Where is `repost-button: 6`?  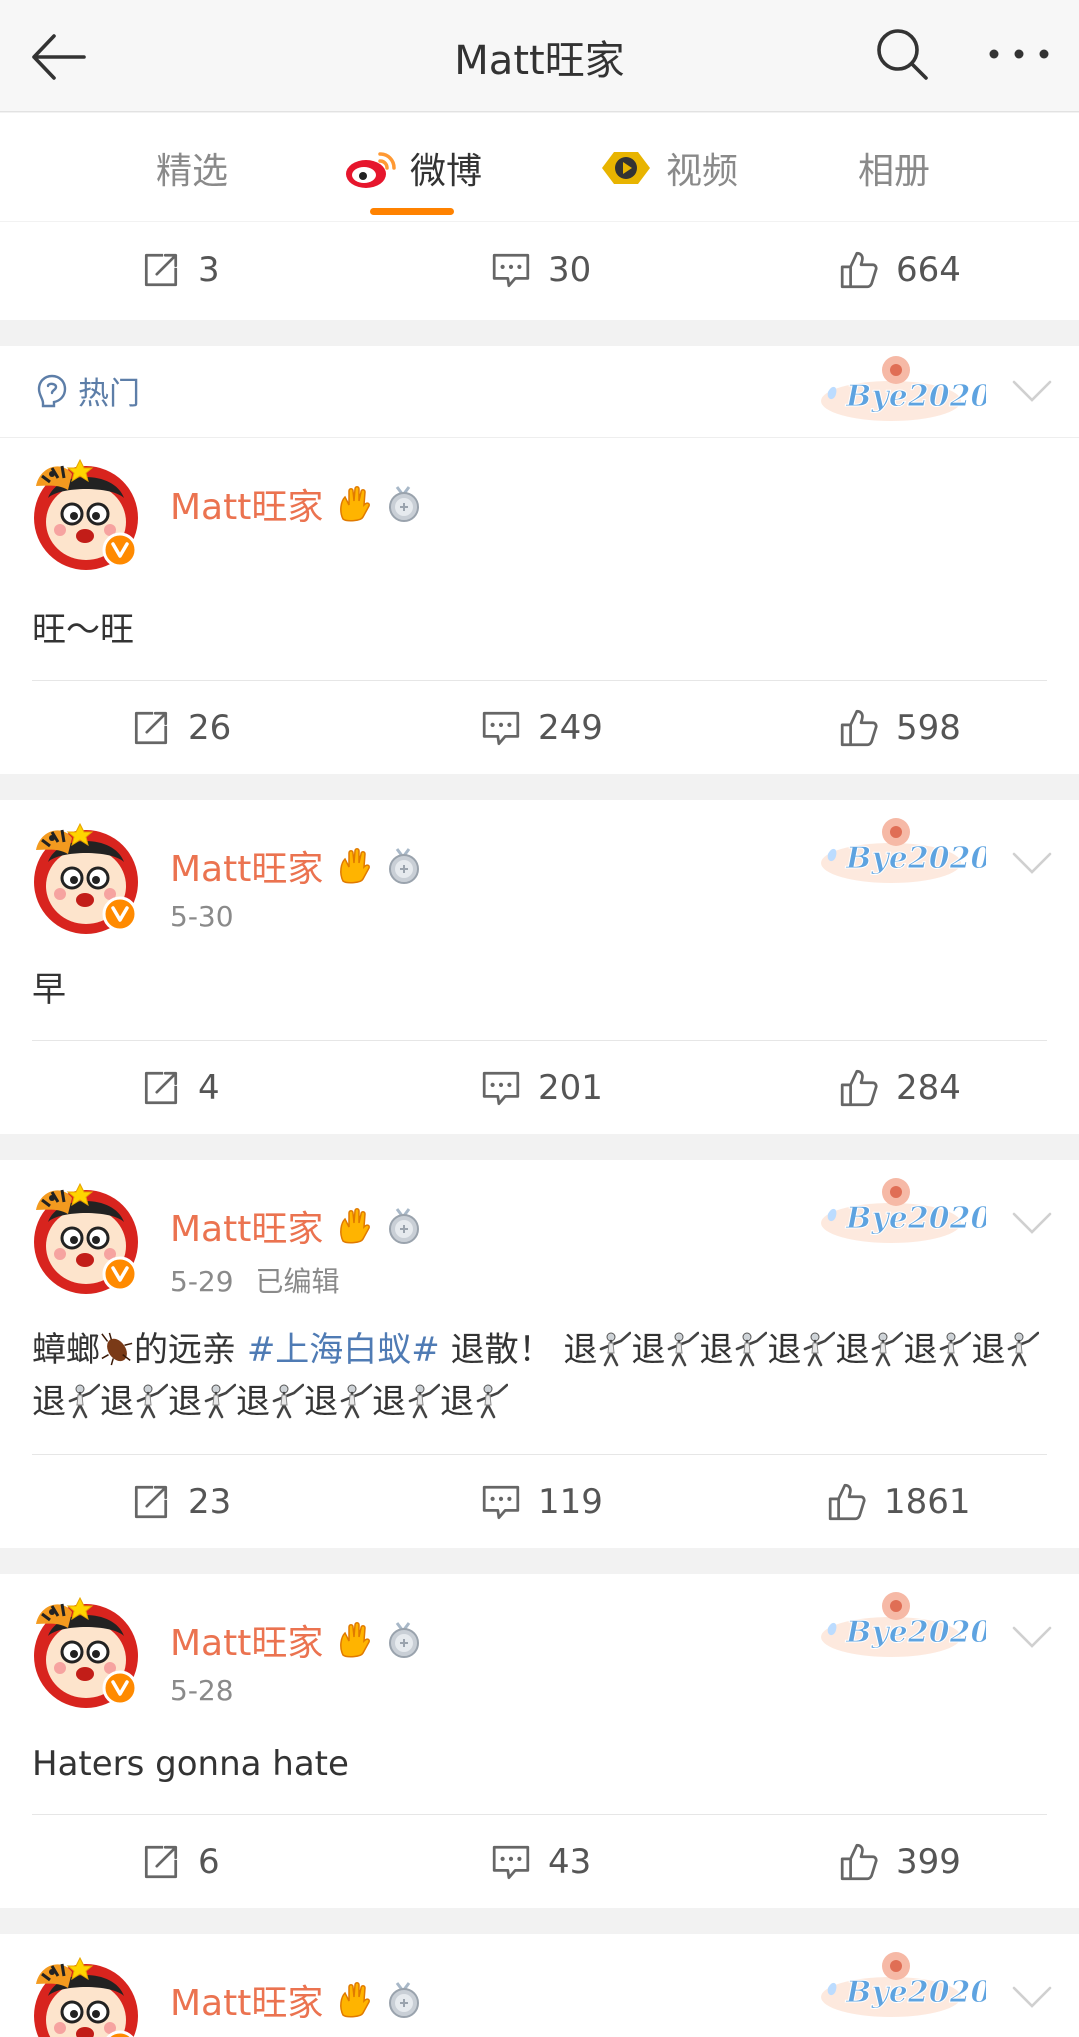
repost-button: 6 is located at coordinates (180, 1862).